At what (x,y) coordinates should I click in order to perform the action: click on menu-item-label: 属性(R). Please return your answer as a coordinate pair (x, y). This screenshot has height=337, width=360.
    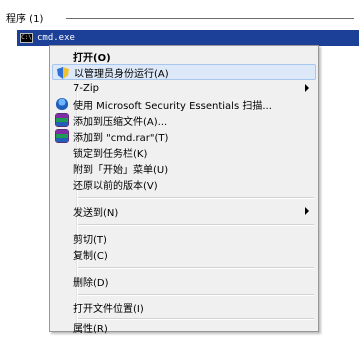
    Looking at the image, I should click on (90, 329).